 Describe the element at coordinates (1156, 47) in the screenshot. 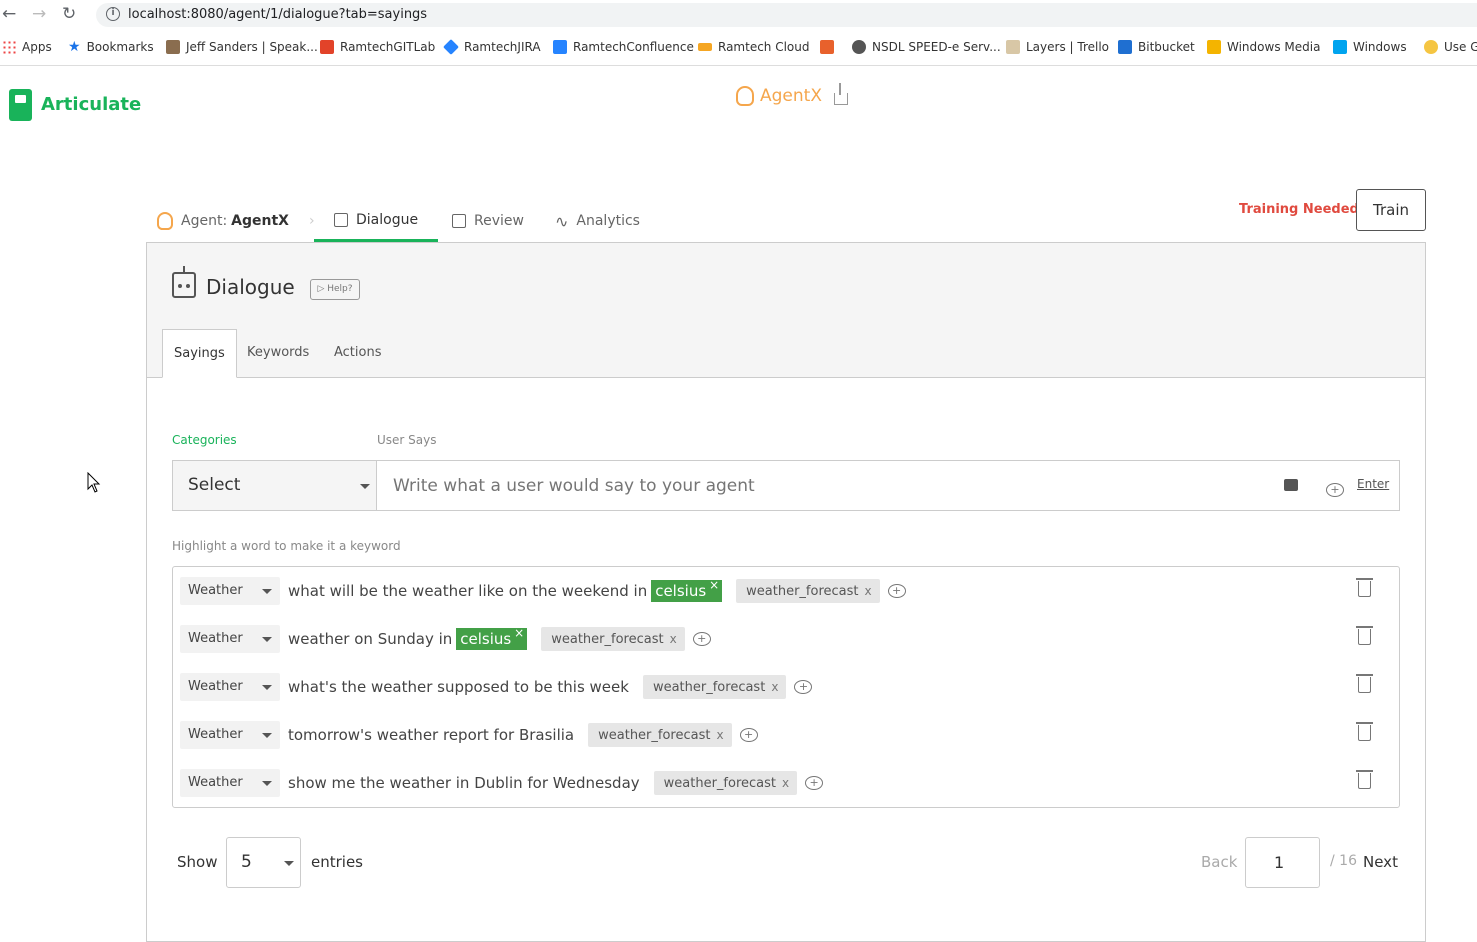

I see `bookmark-bitbucket: Bitbucket` at that location.